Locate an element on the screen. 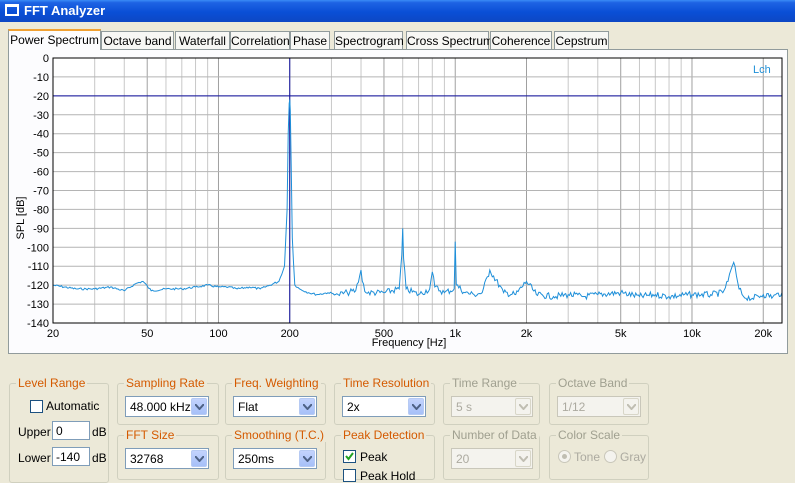  smoothing-select: 250ms is located at coordinates (275, 458).